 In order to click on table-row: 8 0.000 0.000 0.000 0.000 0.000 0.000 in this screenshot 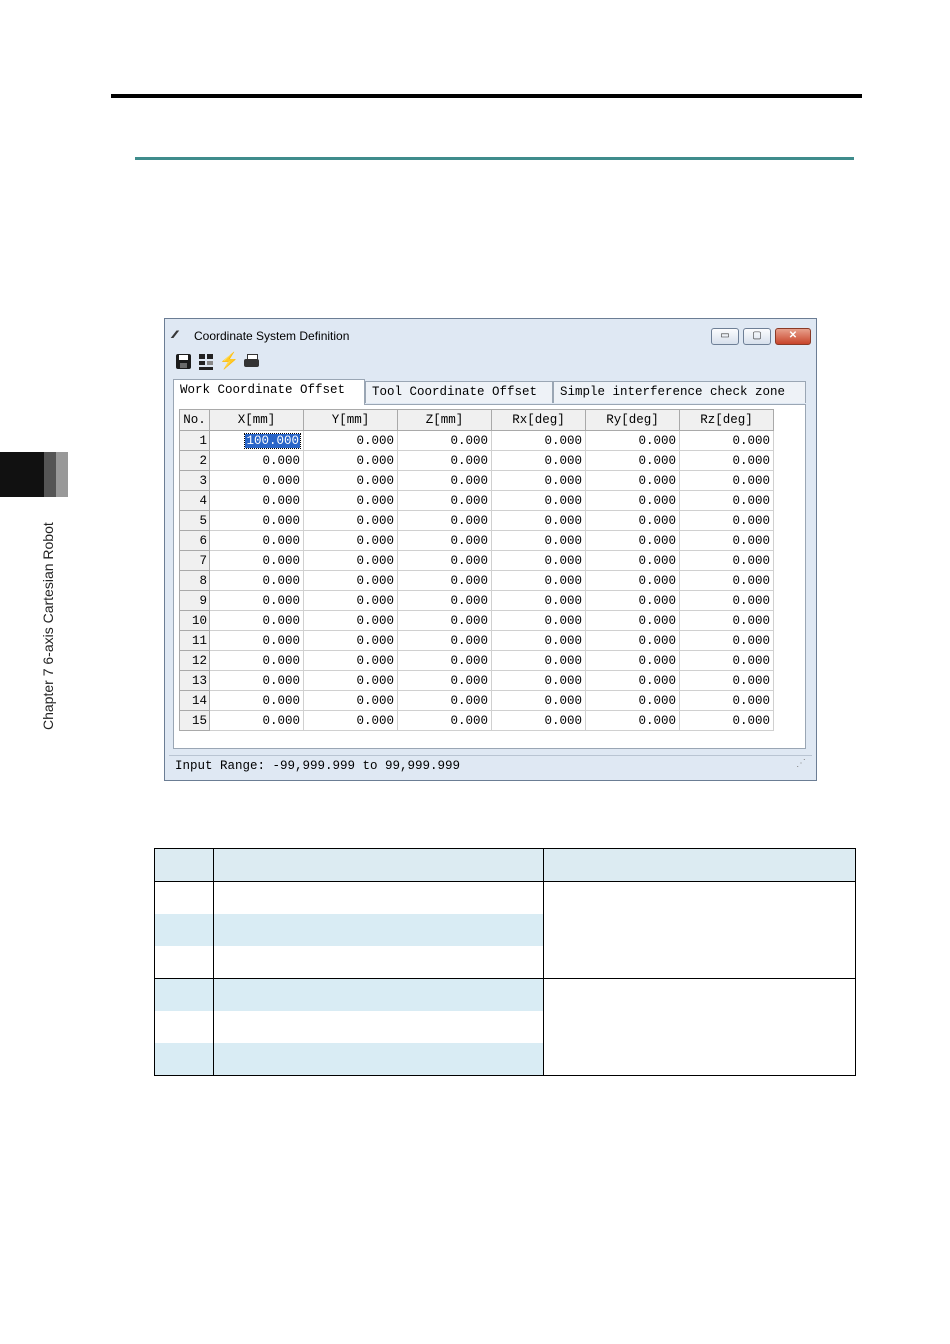, I will do `click(476, 580)`.